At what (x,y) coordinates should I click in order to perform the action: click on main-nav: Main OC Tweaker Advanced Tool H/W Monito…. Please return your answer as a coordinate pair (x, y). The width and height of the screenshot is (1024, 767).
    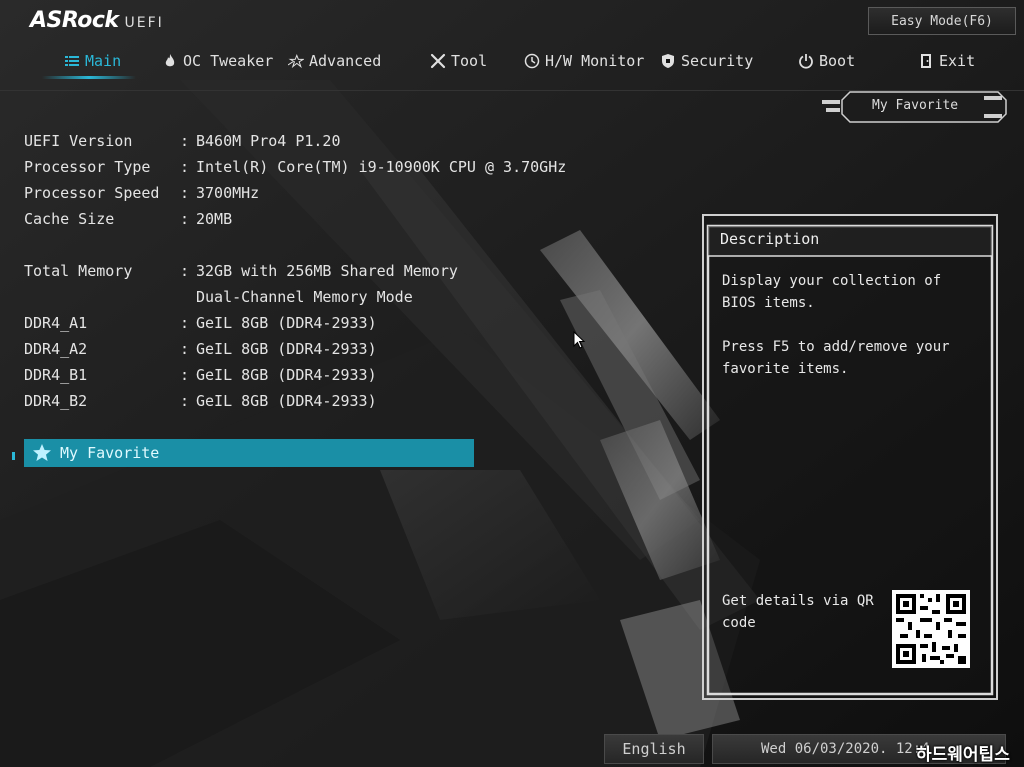
    Looking at the image, I should click on (512, 61).